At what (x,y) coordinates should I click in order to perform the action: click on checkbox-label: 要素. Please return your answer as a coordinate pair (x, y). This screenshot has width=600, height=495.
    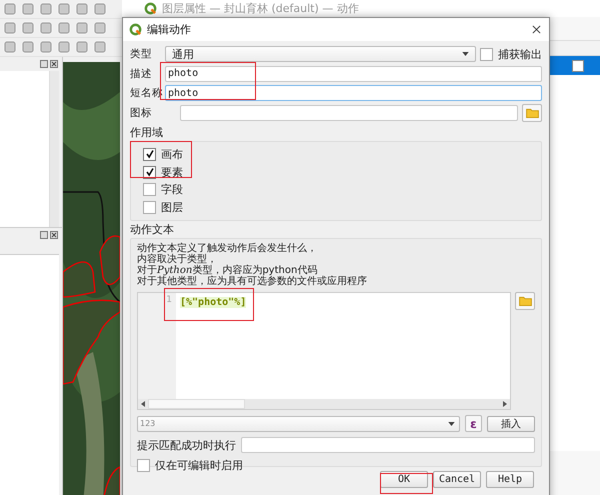
    Looking at the image, I should click on (172, 172).